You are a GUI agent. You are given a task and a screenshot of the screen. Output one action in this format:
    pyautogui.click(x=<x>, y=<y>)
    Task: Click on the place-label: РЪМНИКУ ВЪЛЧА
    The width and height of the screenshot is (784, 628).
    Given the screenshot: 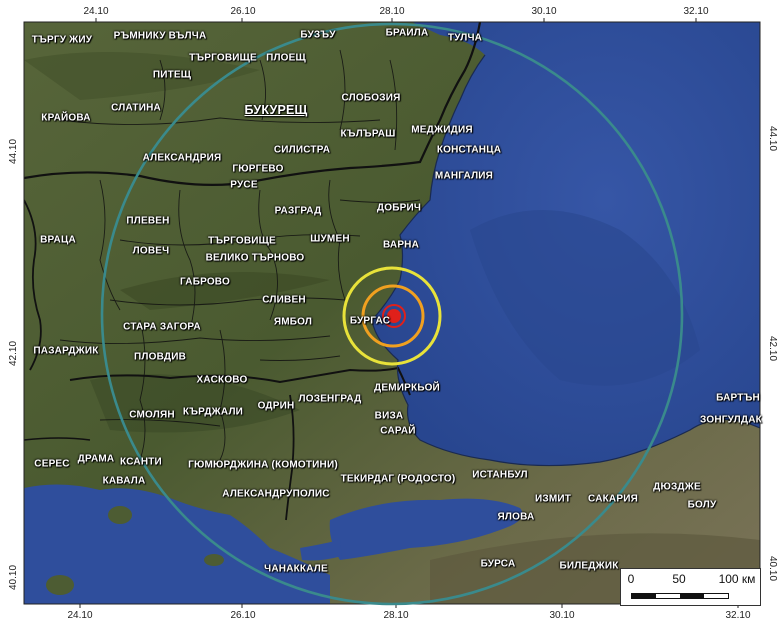 What is the action you would take?
    pyautogui.click(x=160, y=36)
    